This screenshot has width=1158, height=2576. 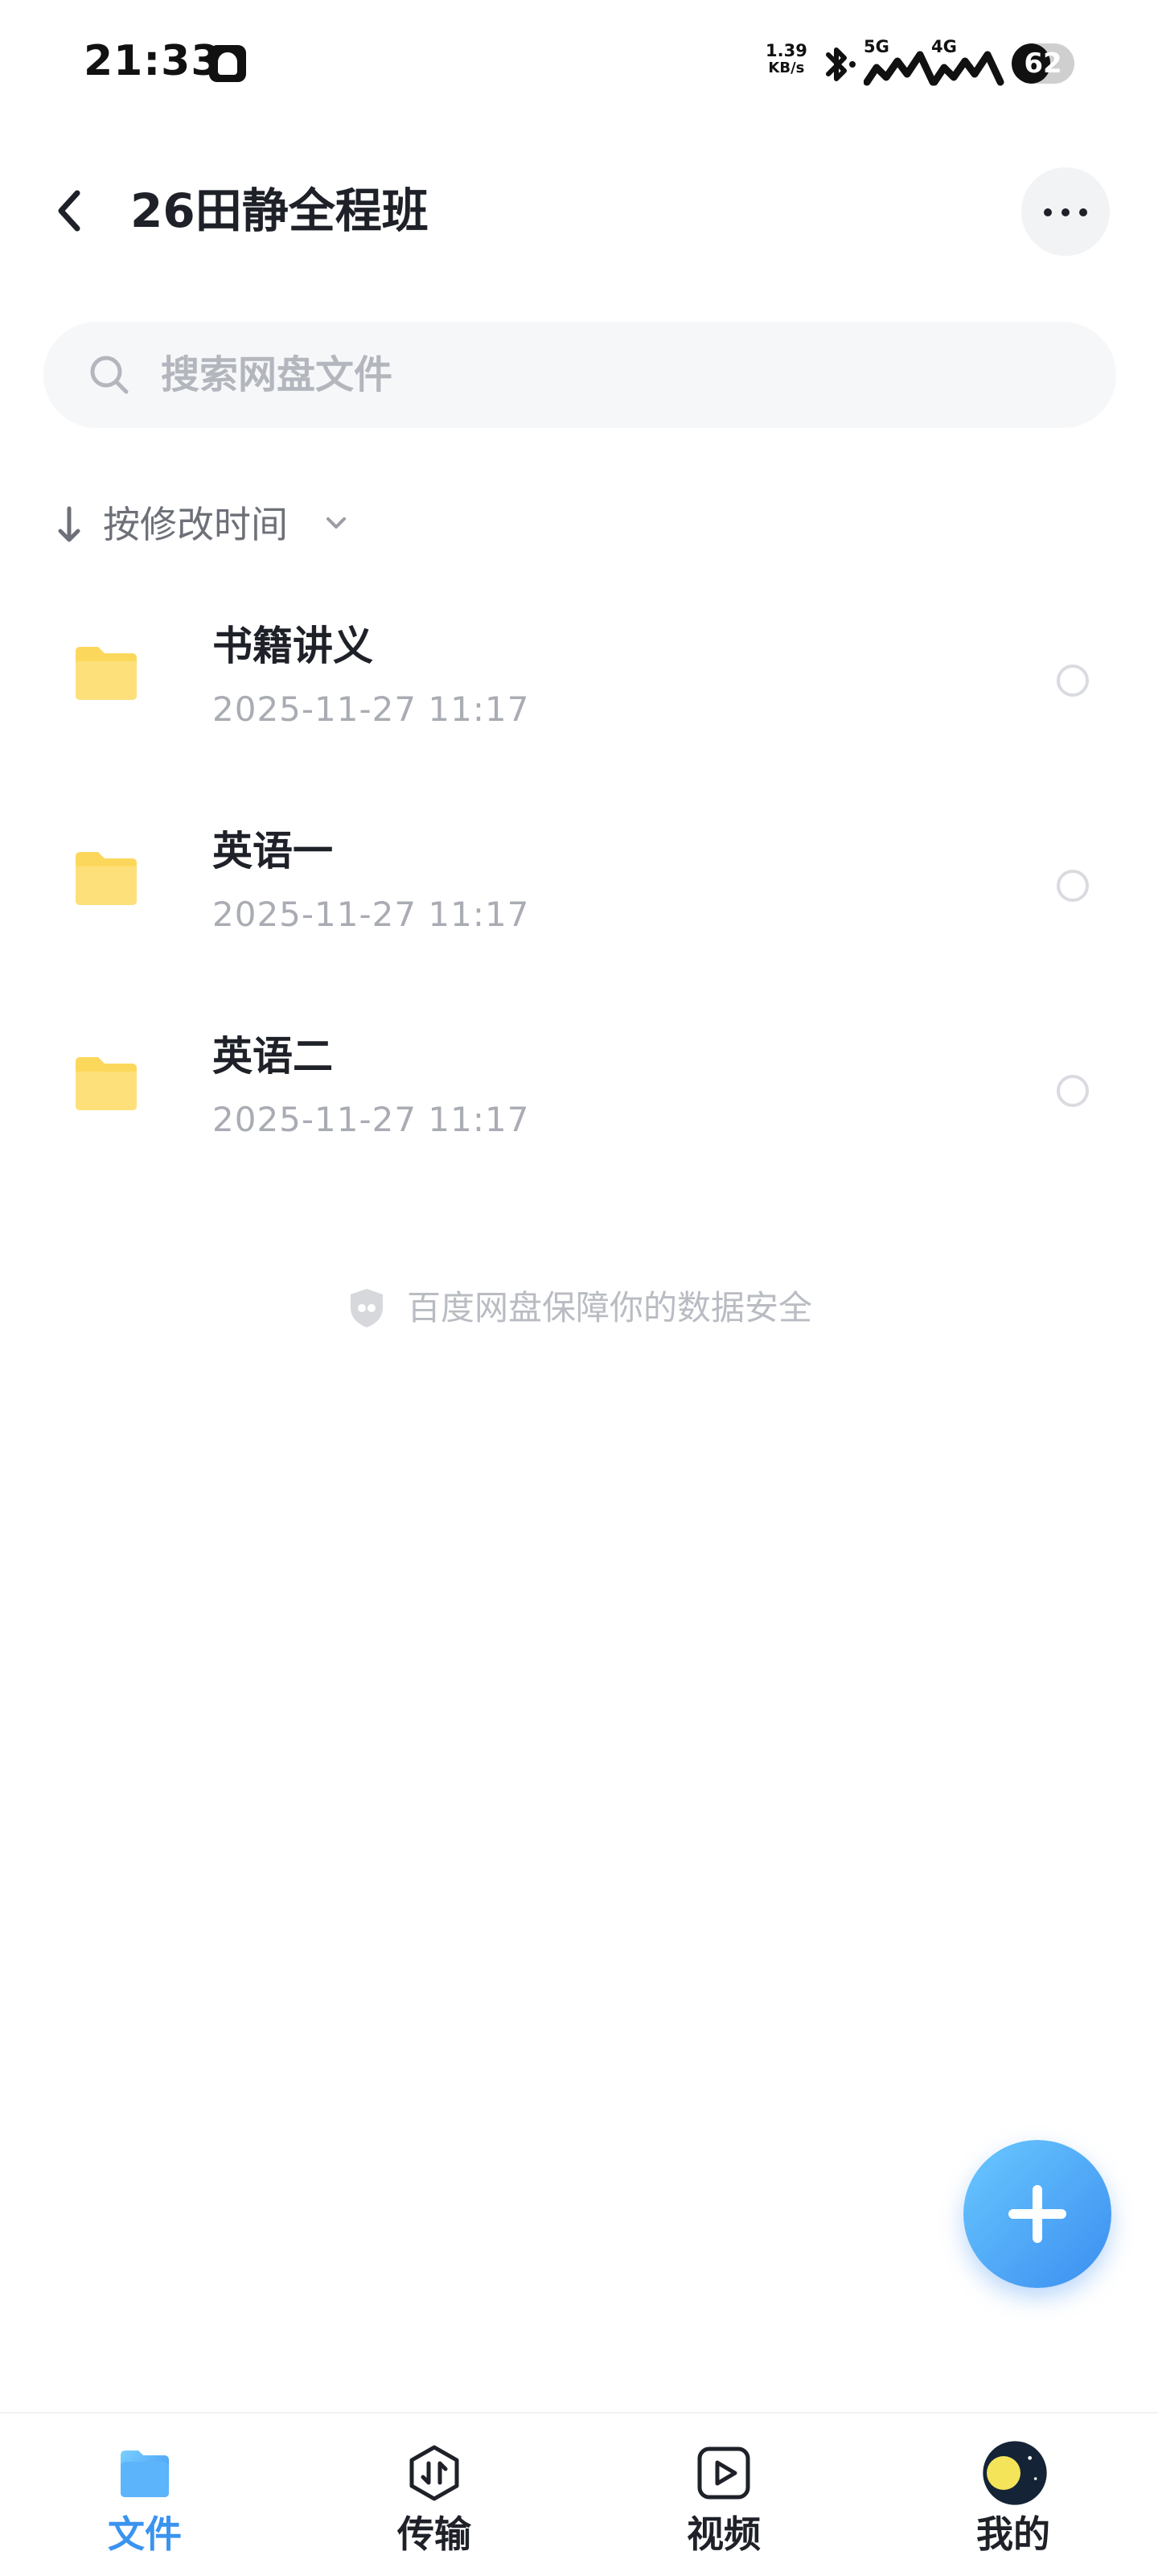 I want to click on nav-item-me: 我的, so click(x=1013, y=2494).